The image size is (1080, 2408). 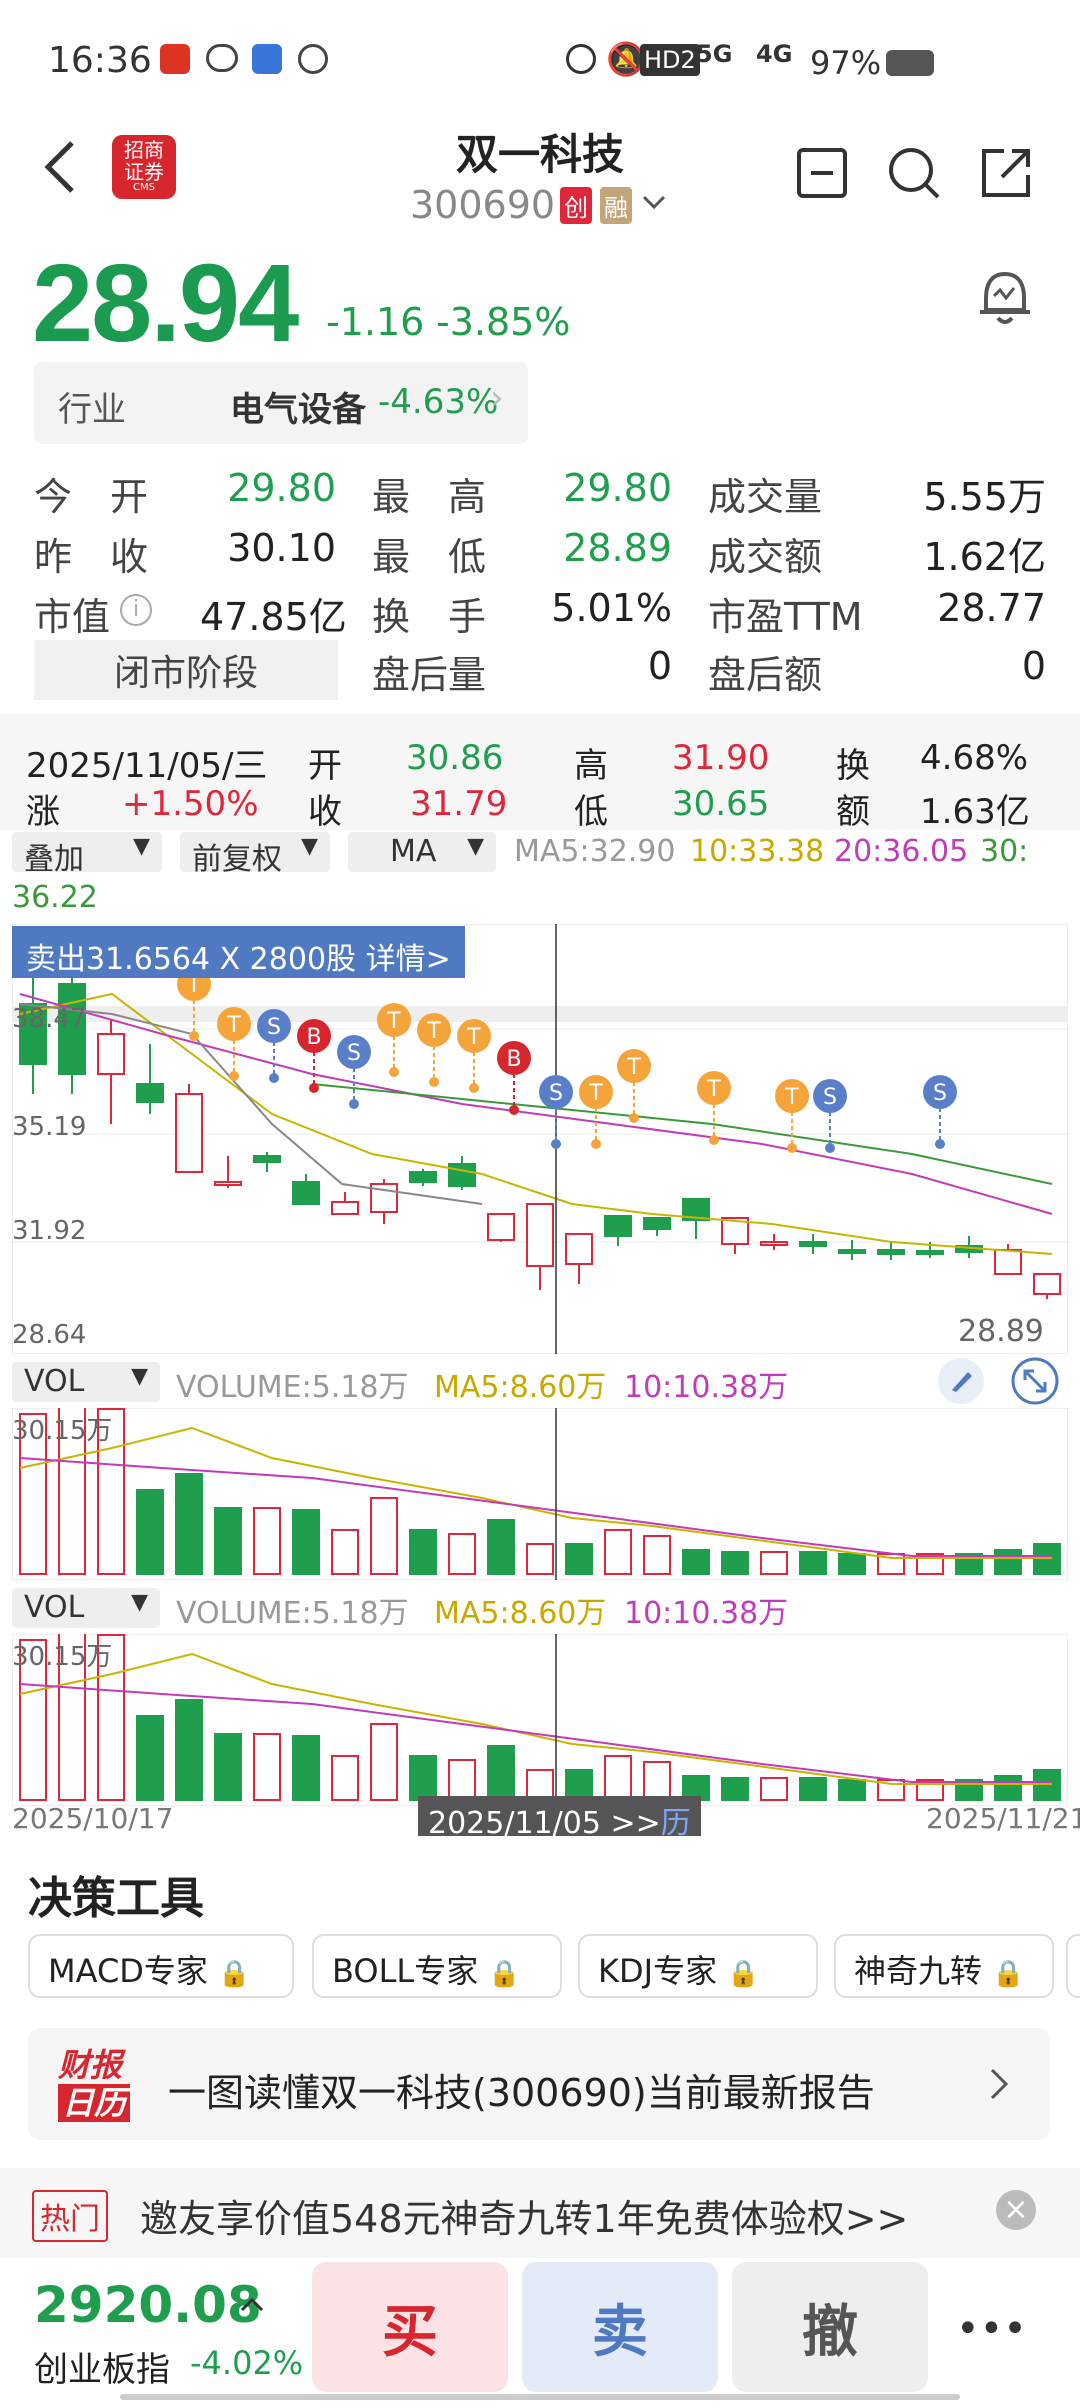 I want to click on stat-label: 盘后量, so click(x=429, y=675).